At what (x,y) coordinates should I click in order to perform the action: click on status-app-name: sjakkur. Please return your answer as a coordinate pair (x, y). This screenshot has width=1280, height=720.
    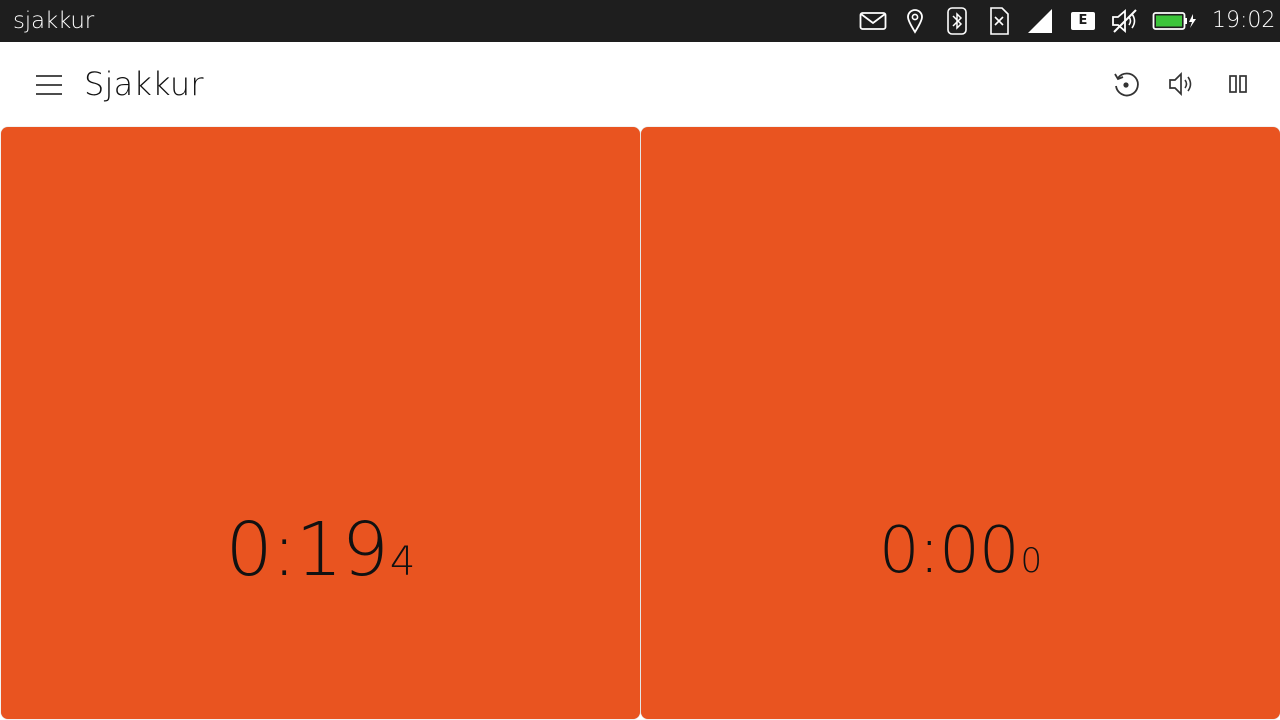
    Looking at the image, I should click on (54, 21).